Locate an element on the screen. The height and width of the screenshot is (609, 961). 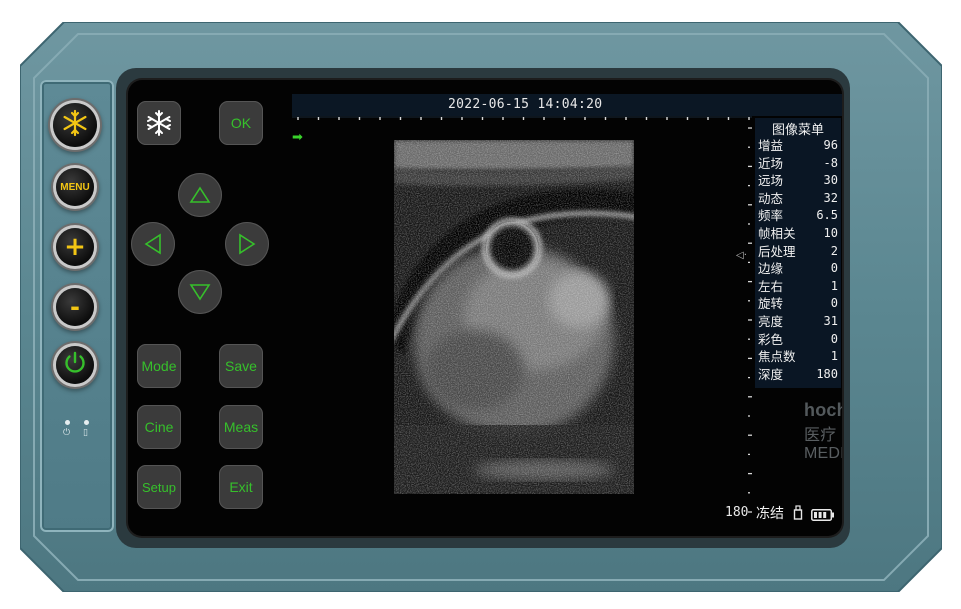
menu-item: 频率 6.5 is located at coordinates (798, 216).